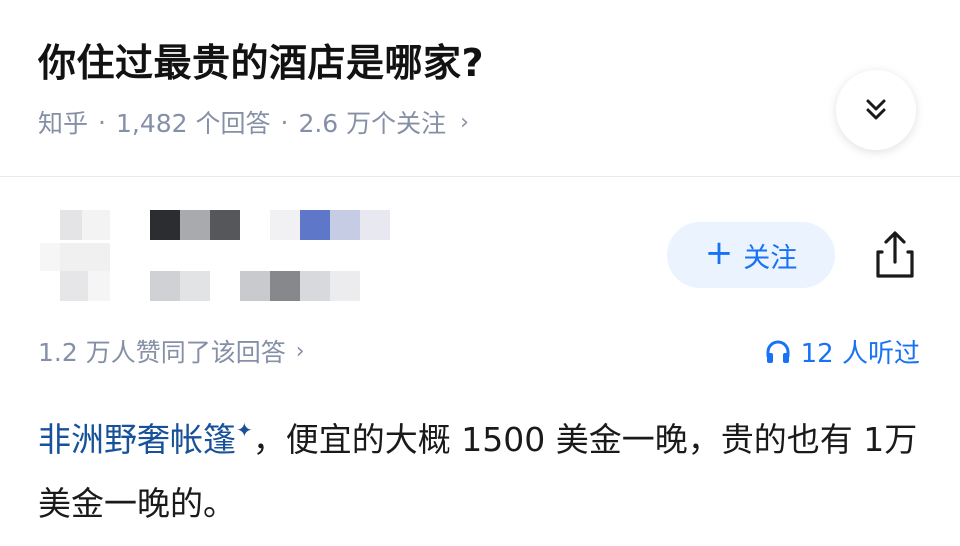 This screenshot has height=546, width=960. I want to click on listen-count: 12 人听过, so click(842, 351).